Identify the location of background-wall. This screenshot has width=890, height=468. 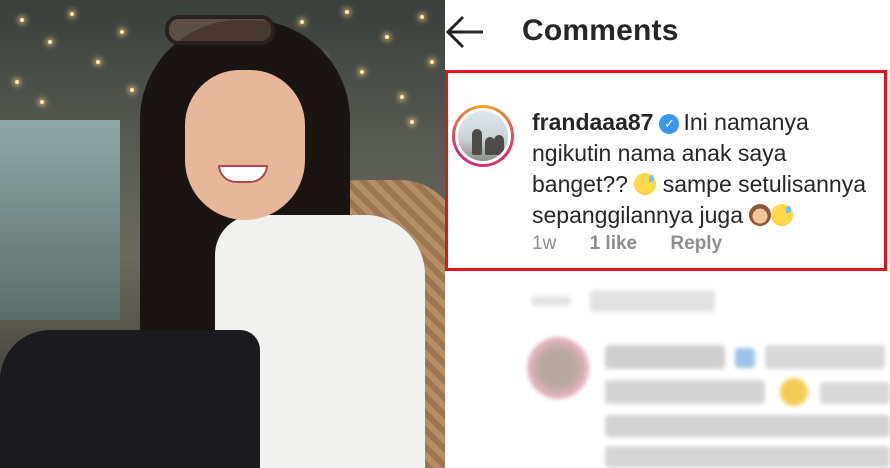
(60, 220).